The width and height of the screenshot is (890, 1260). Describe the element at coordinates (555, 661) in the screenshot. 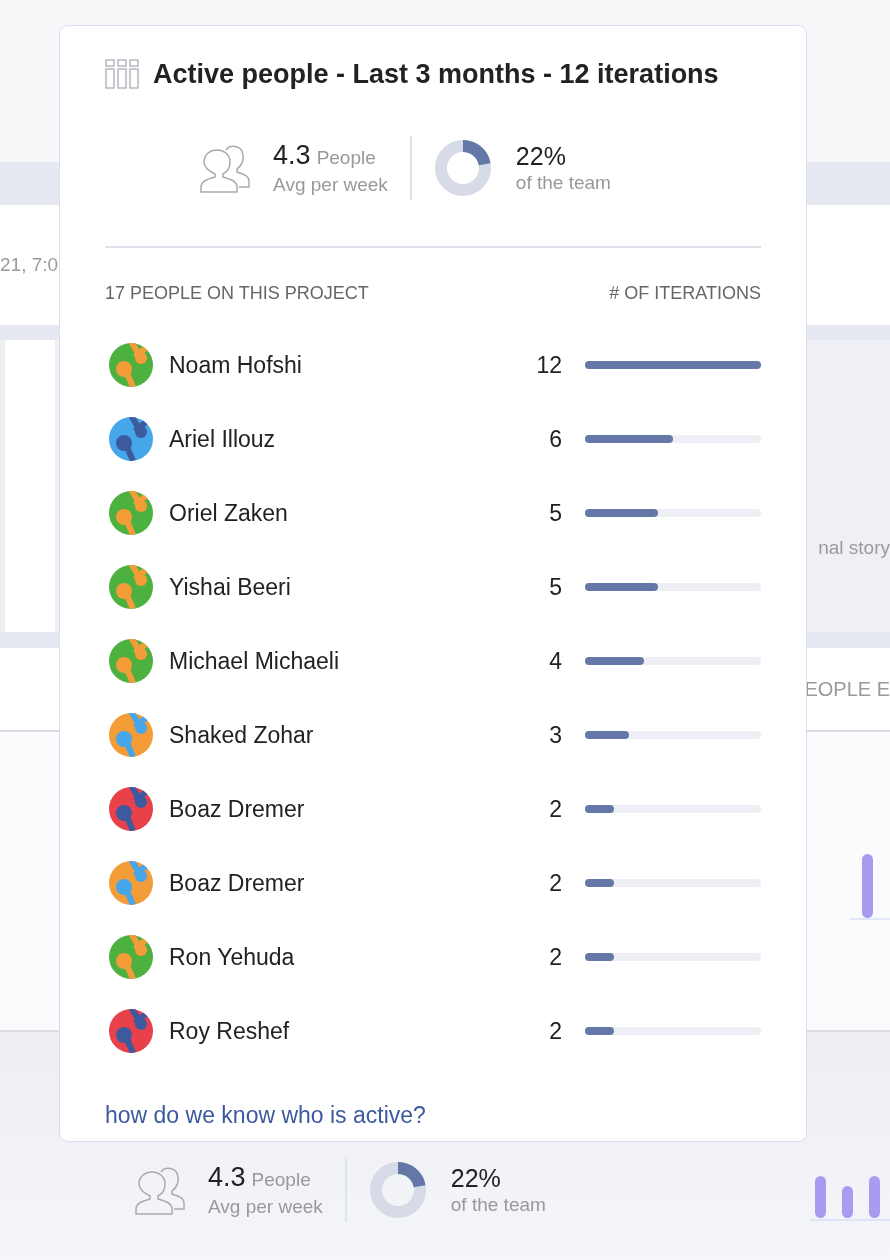

I see `iteration-count: 4` at that location.